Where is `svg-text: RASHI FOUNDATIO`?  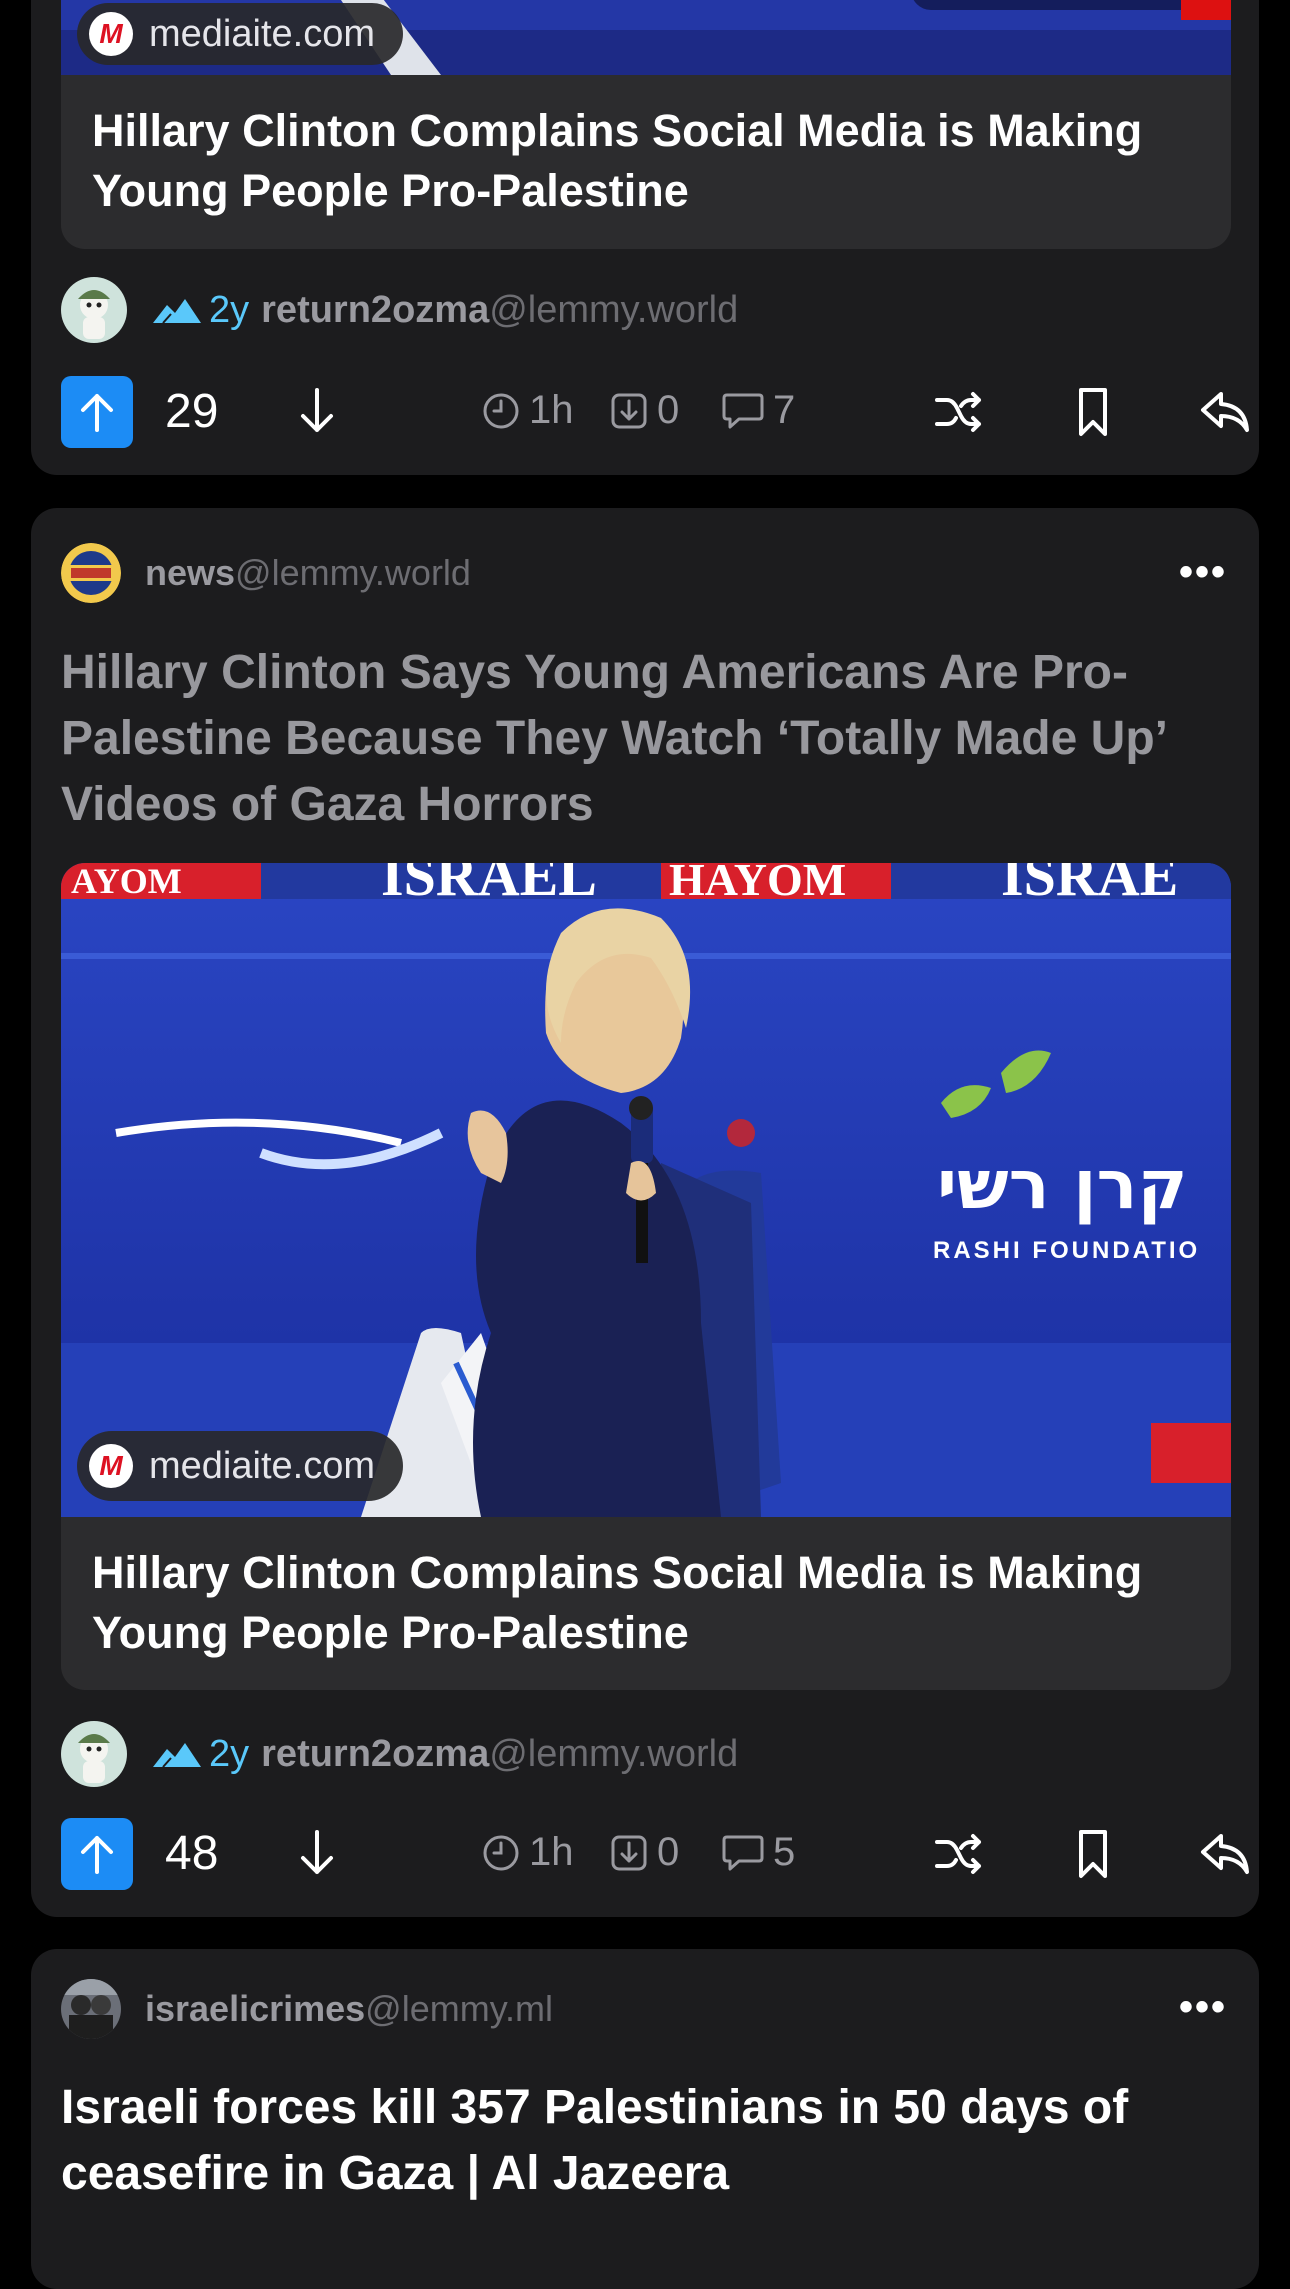
svg-text: RASHI FOUNDATIO is located at coordinates (1066, 1250).